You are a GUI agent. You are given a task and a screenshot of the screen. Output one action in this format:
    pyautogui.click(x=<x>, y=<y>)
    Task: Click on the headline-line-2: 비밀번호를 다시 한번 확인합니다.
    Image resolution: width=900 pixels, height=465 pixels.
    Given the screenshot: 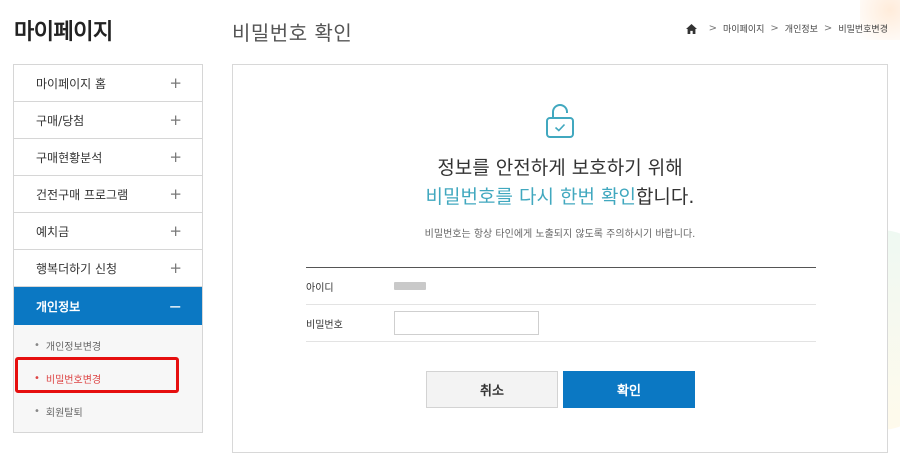 What is the action you would take?
    pyautogui.click(x=560, y=195)
    